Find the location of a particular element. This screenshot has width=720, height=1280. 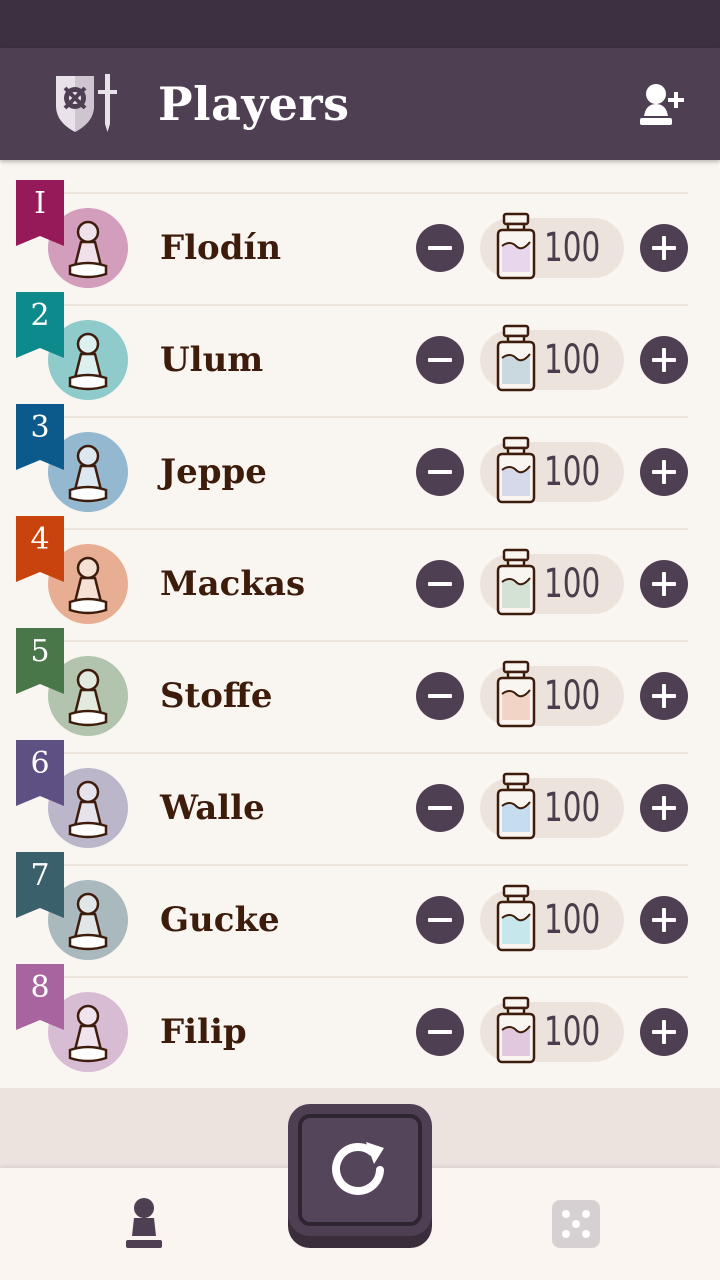

reset-icon is located at coordinates (360, 1176).